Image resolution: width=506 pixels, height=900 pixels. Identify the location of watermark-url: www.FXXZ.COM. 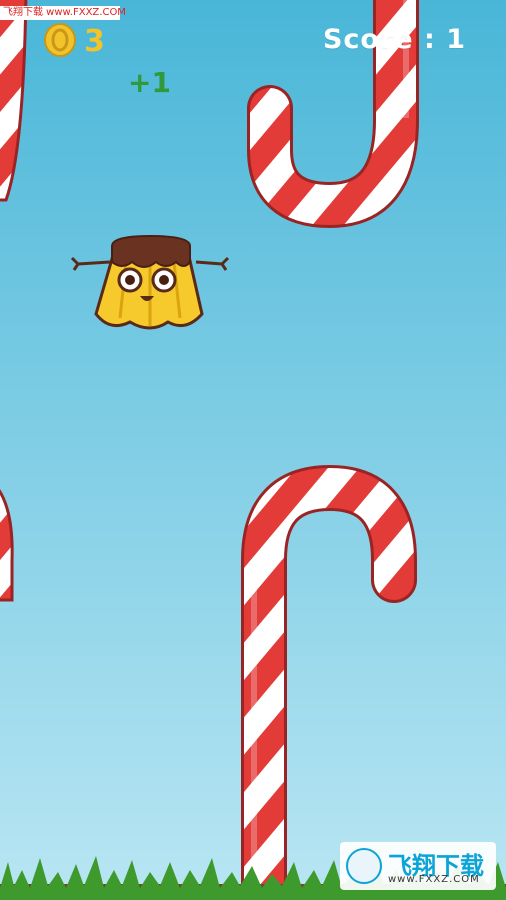
(434, 879).